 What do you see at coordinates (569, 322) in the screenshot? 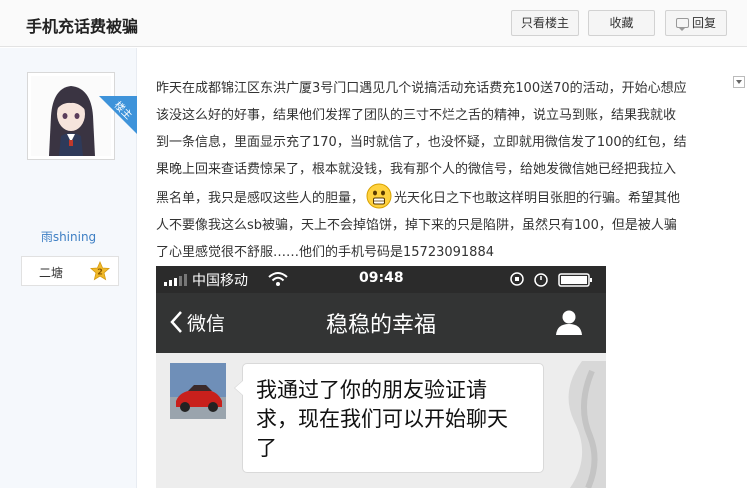
I see `person-icon` at bounding box center [569, 322].